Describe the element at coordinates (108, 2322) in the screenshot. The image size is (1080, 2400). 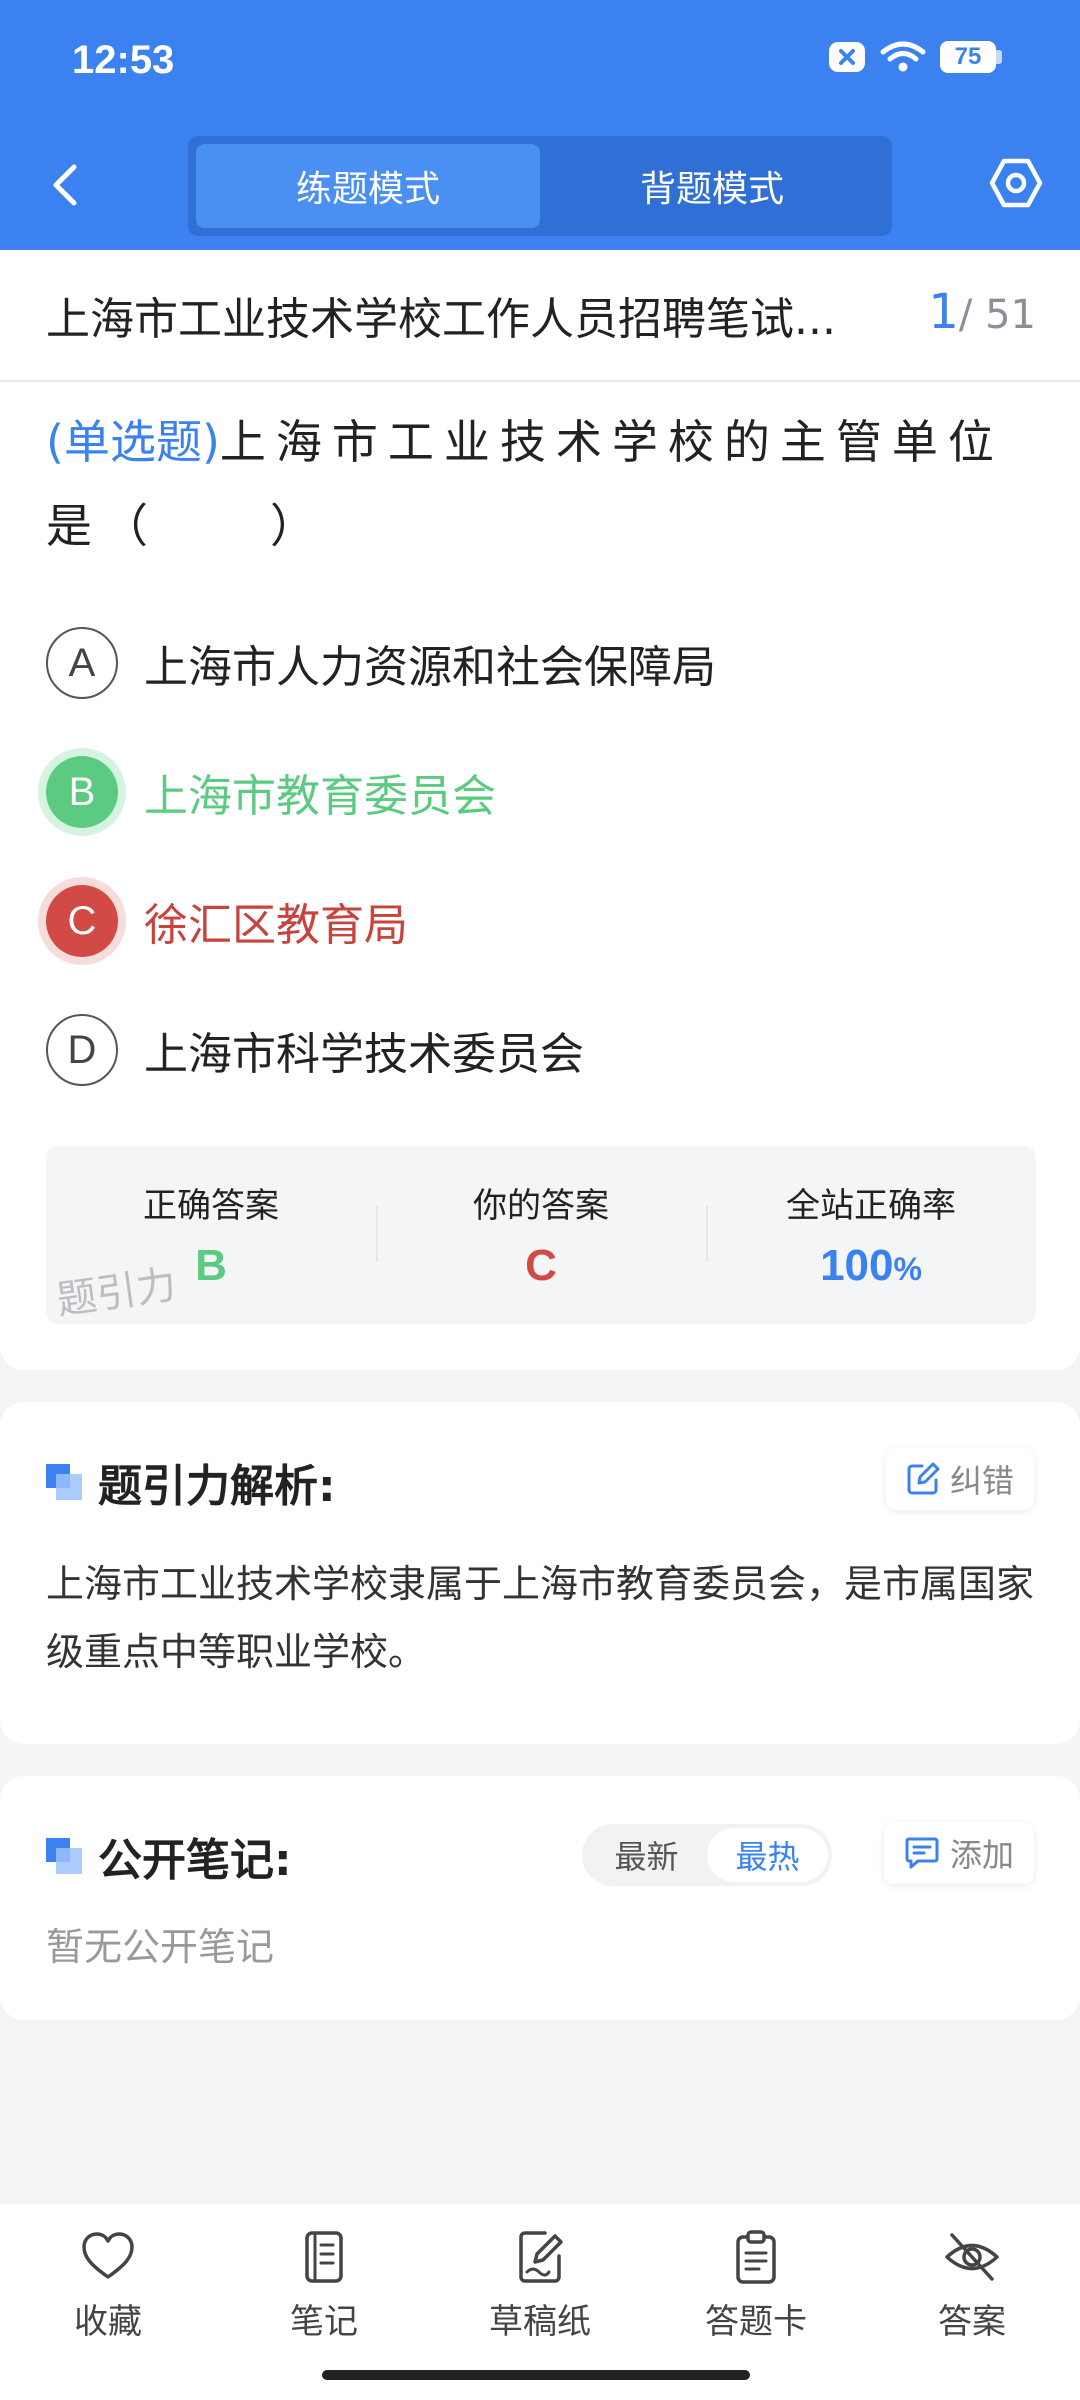
I see `favorite-label: 收藏` at that location.